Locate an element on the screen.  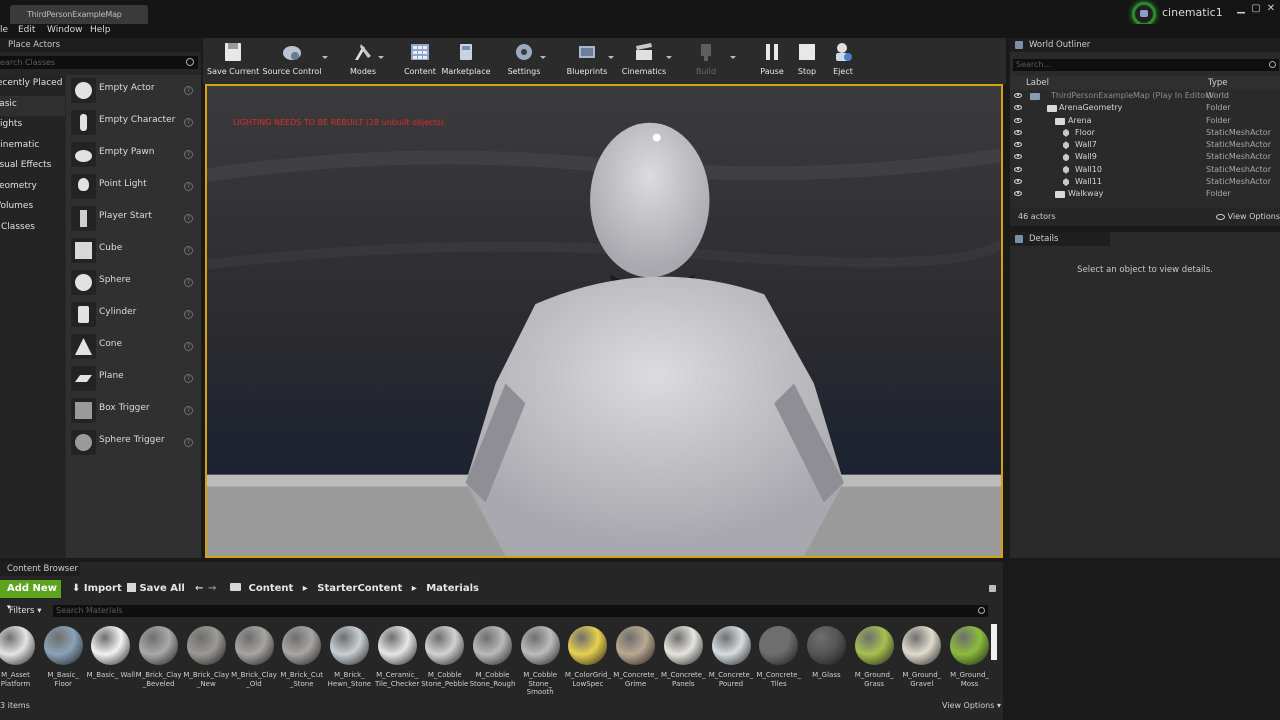
content-browser-tab: Content Browser is located at coordinates (40, 569).